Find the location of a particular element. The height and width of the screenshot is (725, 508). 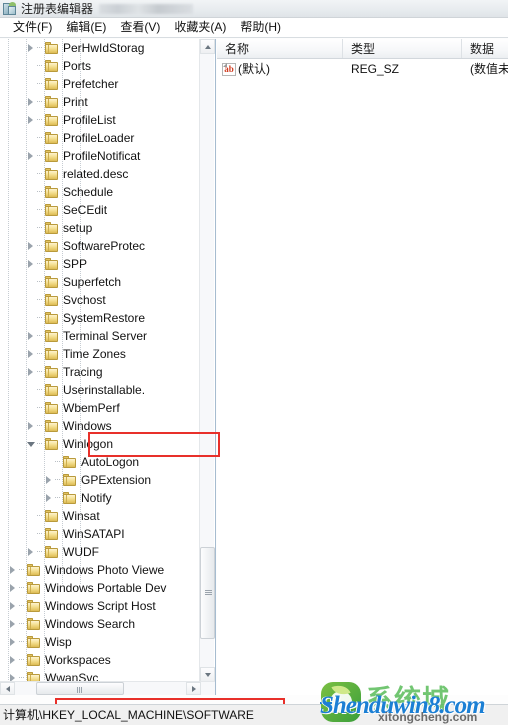

scroll-left-button is located at coordinates (7, 688).